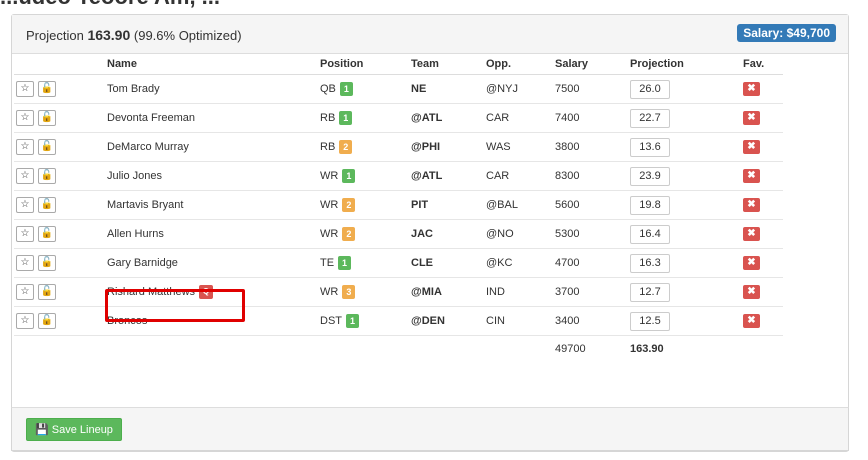 This screenshot has width=868, height=460. I want to click on position-header: Position, so click(365, 64).